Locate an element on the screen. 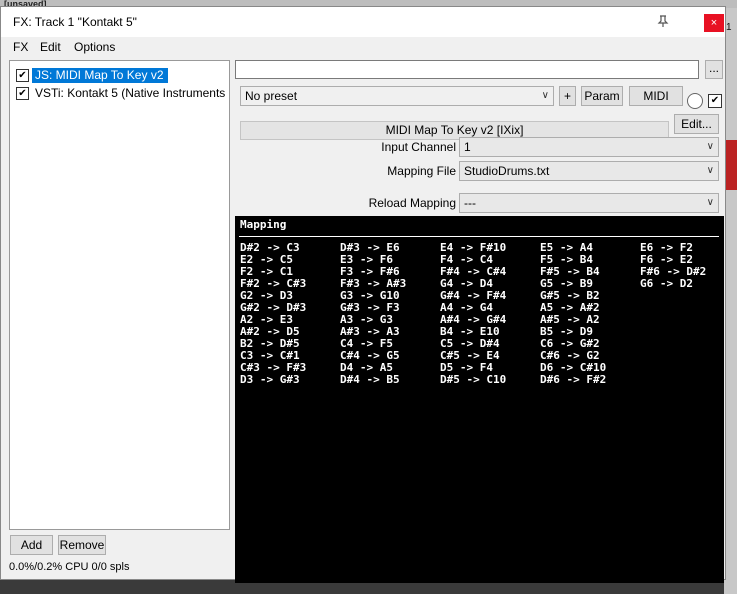 This screenshot has height=594, width=737. param-label-reload-mapping: Reload Mapping is located at coordinates (412, 203).